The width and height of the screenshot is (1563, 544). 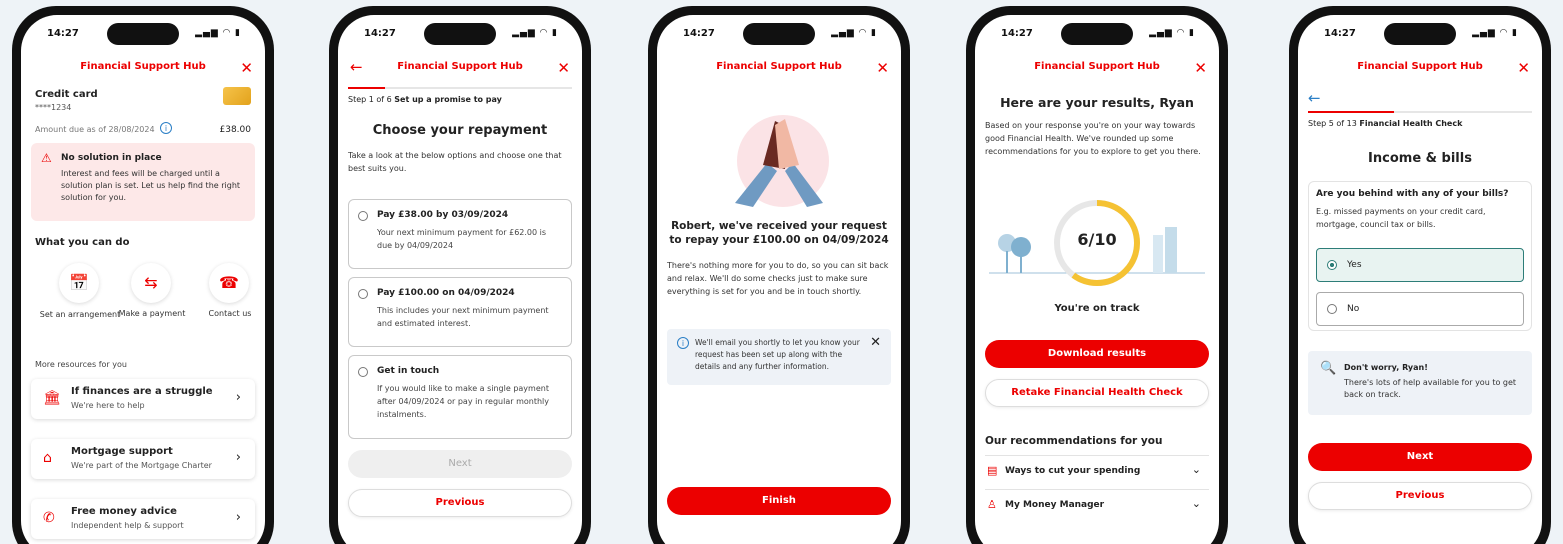 I want to click on page-title: Income & bills, so click(x=1420, y=158).